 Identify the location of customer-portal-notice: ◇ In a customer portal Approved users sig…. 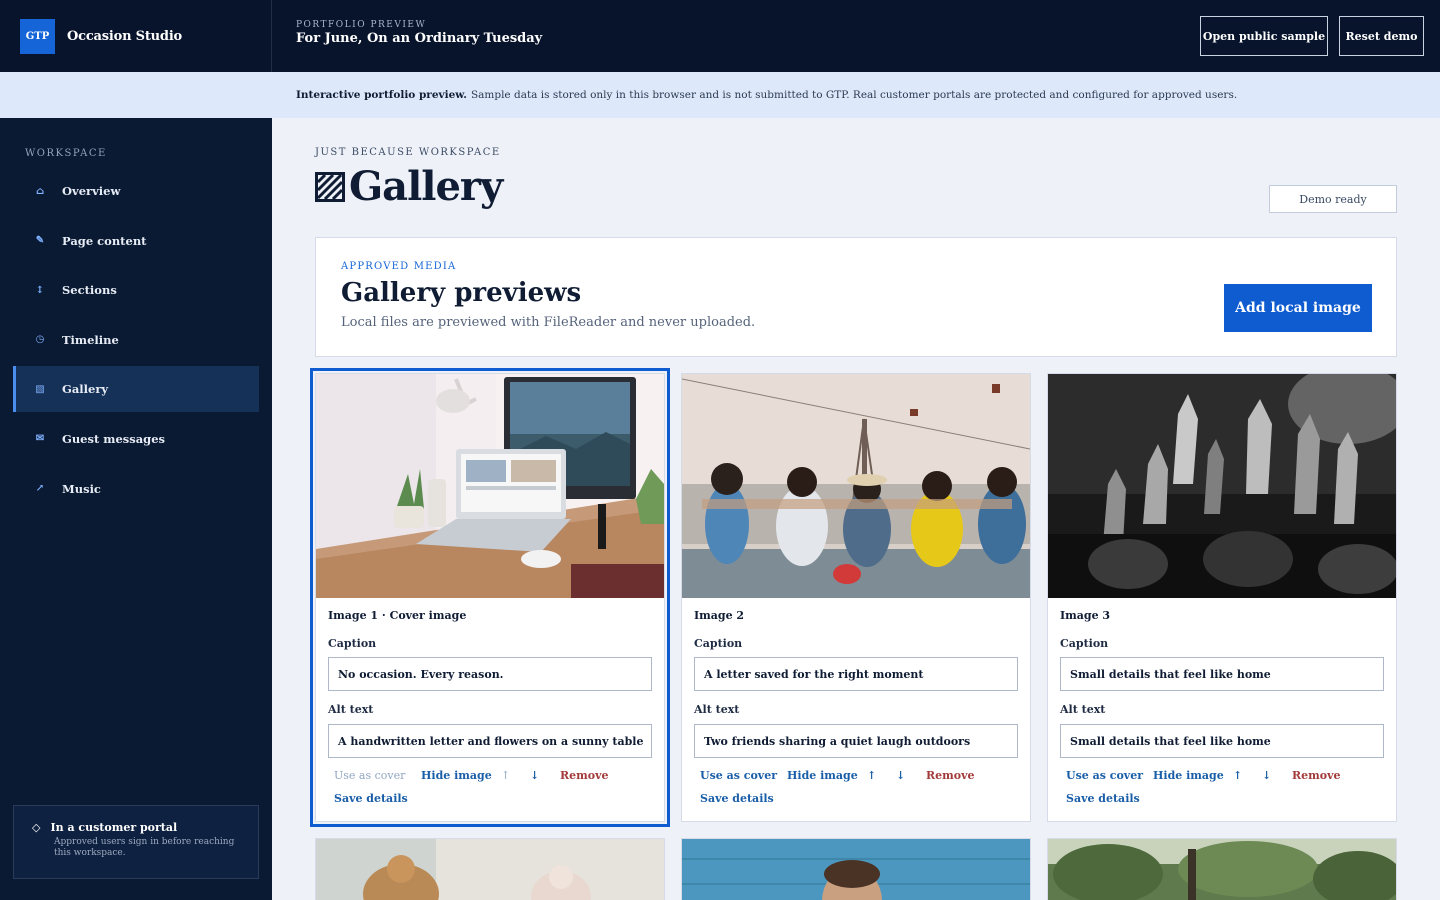
(136, 842).